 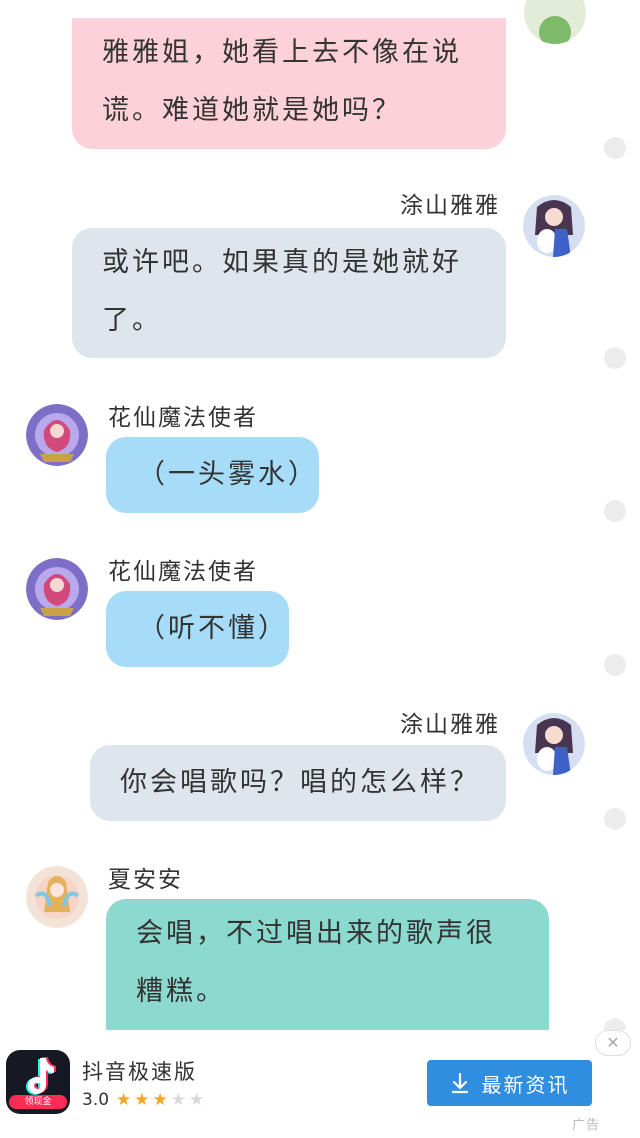 I want to click on ad-banner: 领现金 抖音极速版 3.0 ★ ★ ★ ★ ★ 最新资讯 ✕ 广告, so click(x=320, y=1084).